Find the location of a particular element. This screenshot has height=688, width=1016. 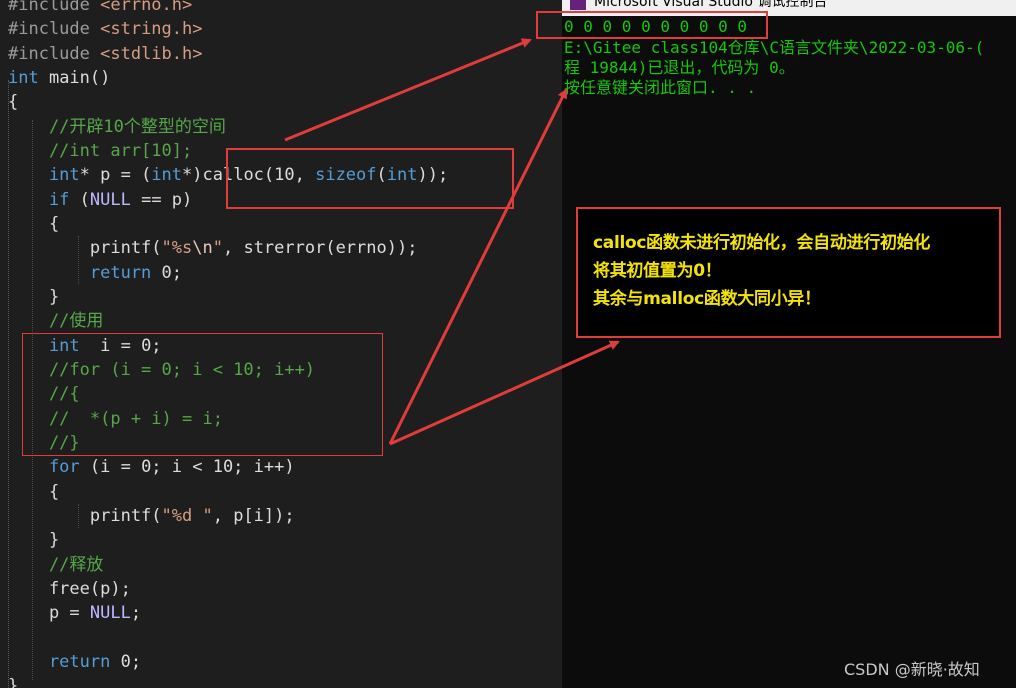

code-token: //释放 is located at coordinates (56, 564).